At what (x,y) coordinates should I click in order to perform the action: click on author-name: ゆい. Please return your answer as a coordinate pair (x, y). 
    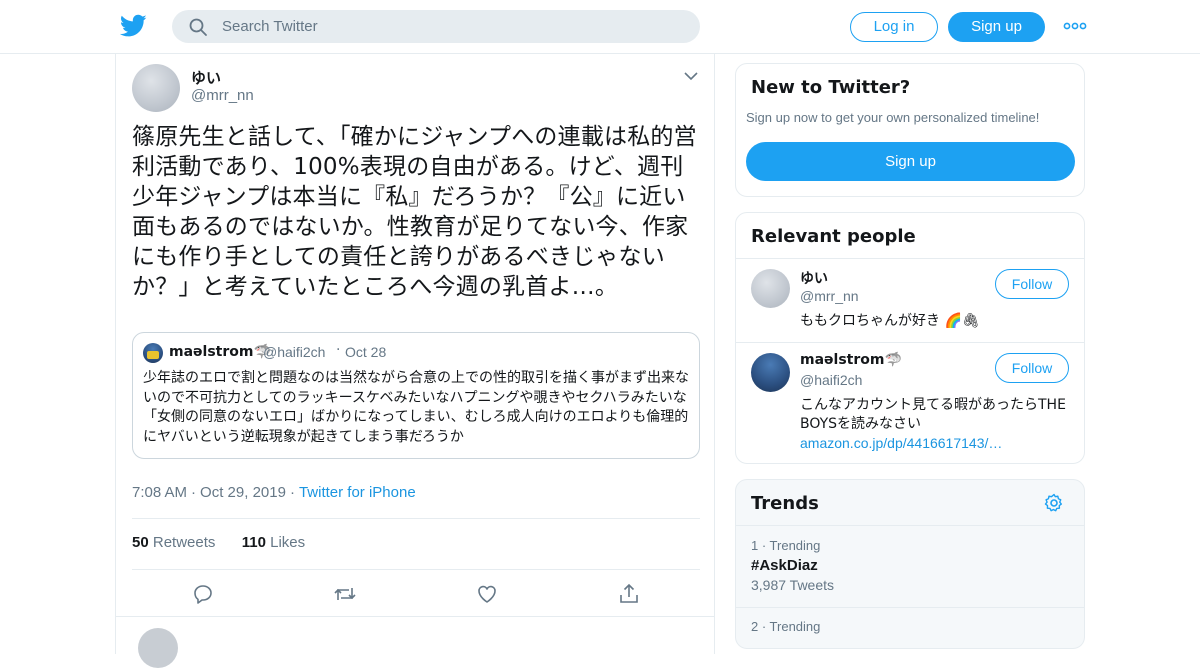
    Looking at the image, I should click on (206, 77).